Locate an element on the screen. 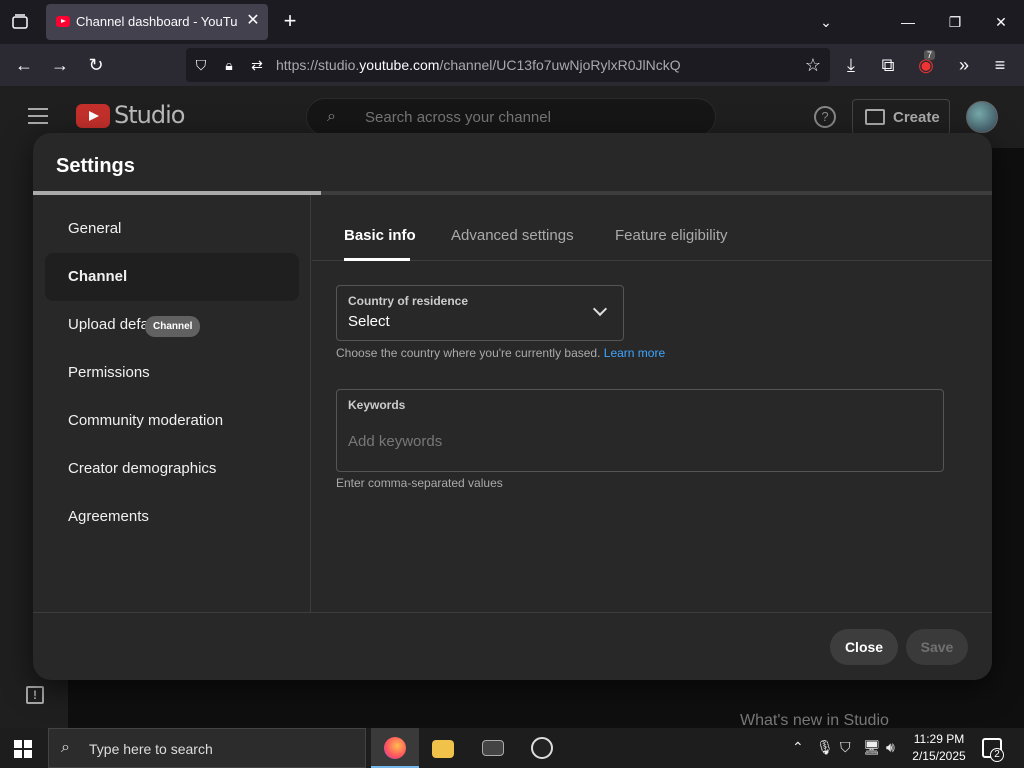  terminal-taskbar-icon is located at coordinates (493, 748).